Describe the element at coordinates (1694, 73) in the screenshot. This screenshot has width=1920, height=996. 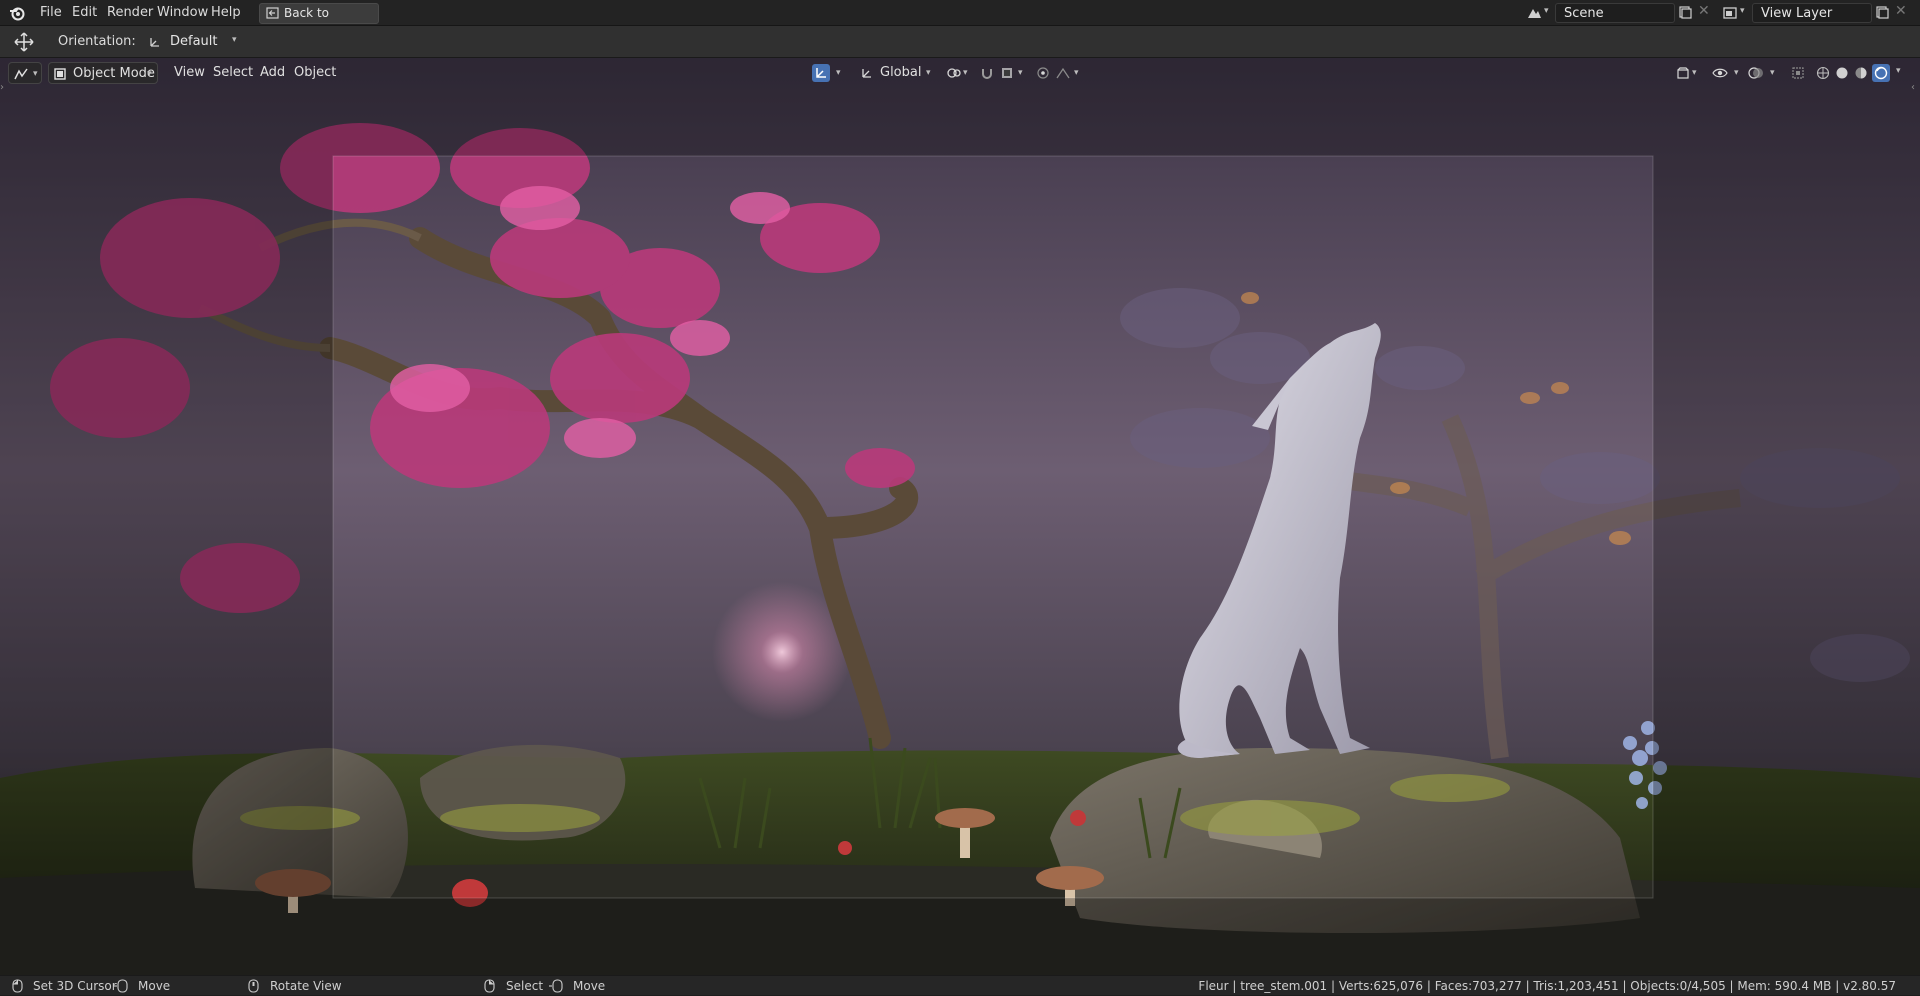
I see `visibility-chevron-icon: ▾` at that location.